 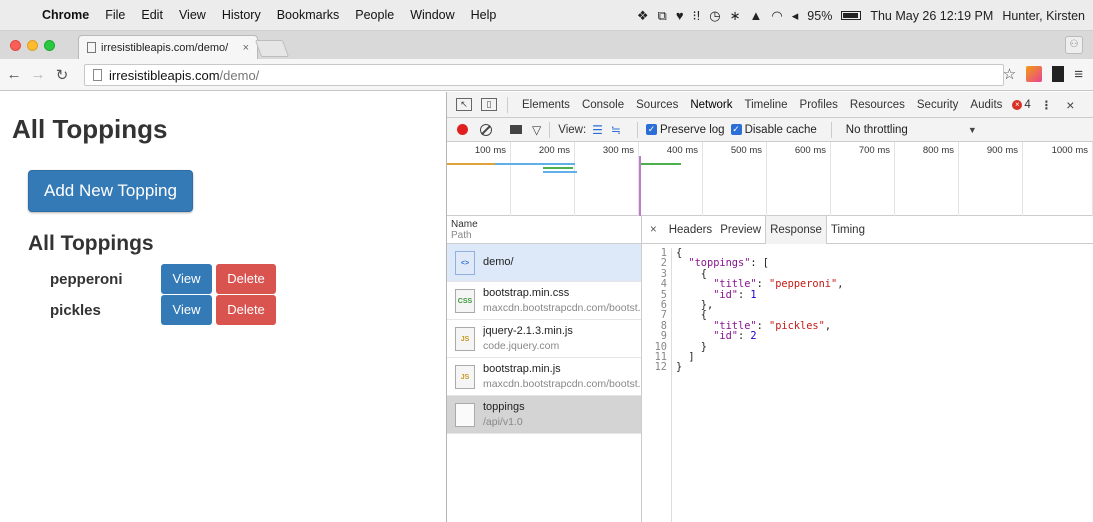 I want to click on menu-history: History, so click(x=241, y=15).